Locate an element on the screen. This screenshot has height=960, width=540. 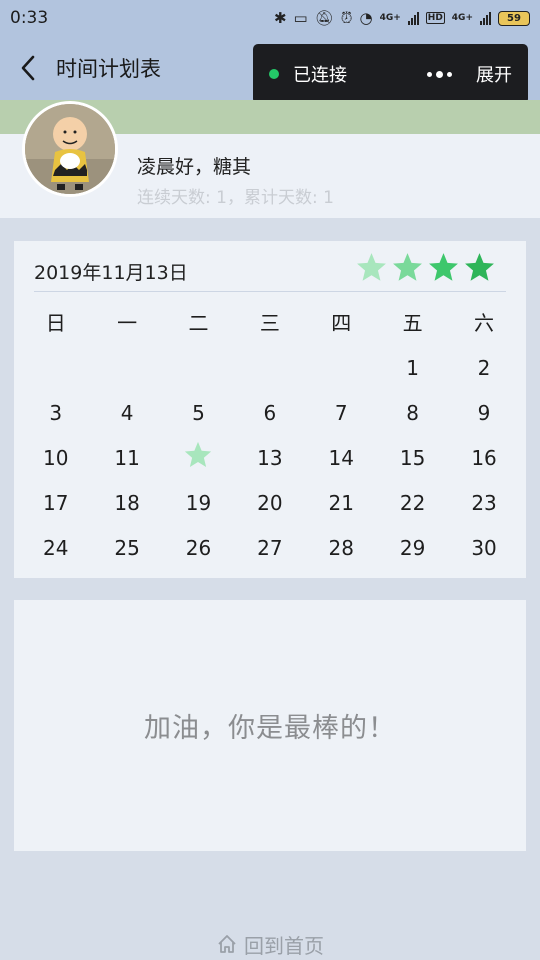
mute-icon: 🔕︎ is located at coordinates (324, 17).